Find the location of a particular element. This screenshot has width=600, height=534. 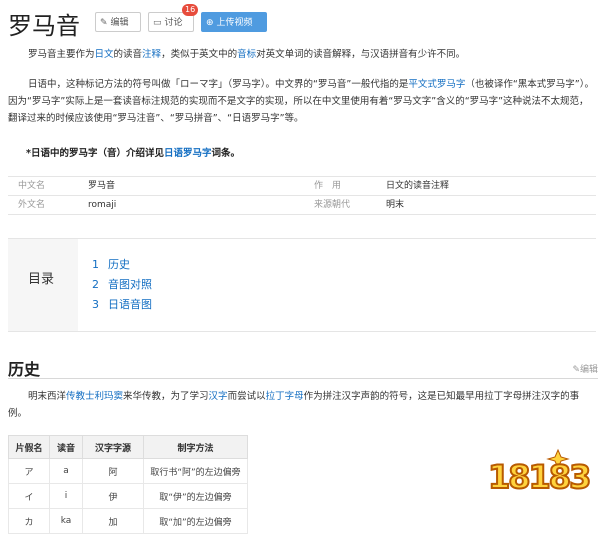

site-watermark-logo: 18183 is located at coordinates (539, 474).